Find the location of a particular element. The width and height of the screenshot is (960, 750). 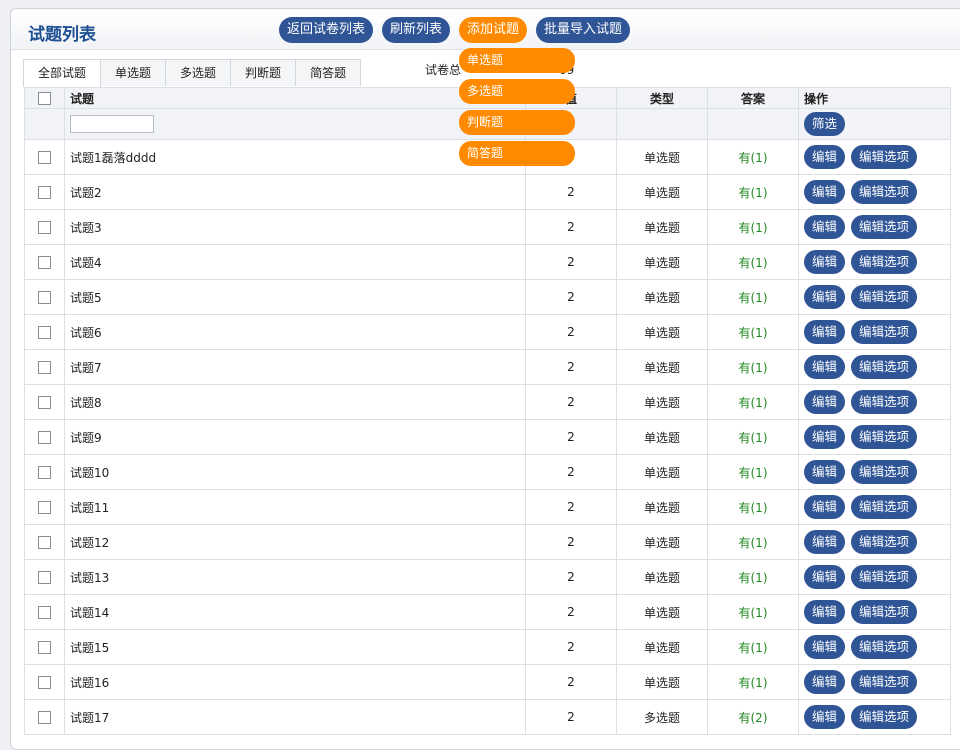

tab-4: 简答题 is located at coordinates (328, 72).